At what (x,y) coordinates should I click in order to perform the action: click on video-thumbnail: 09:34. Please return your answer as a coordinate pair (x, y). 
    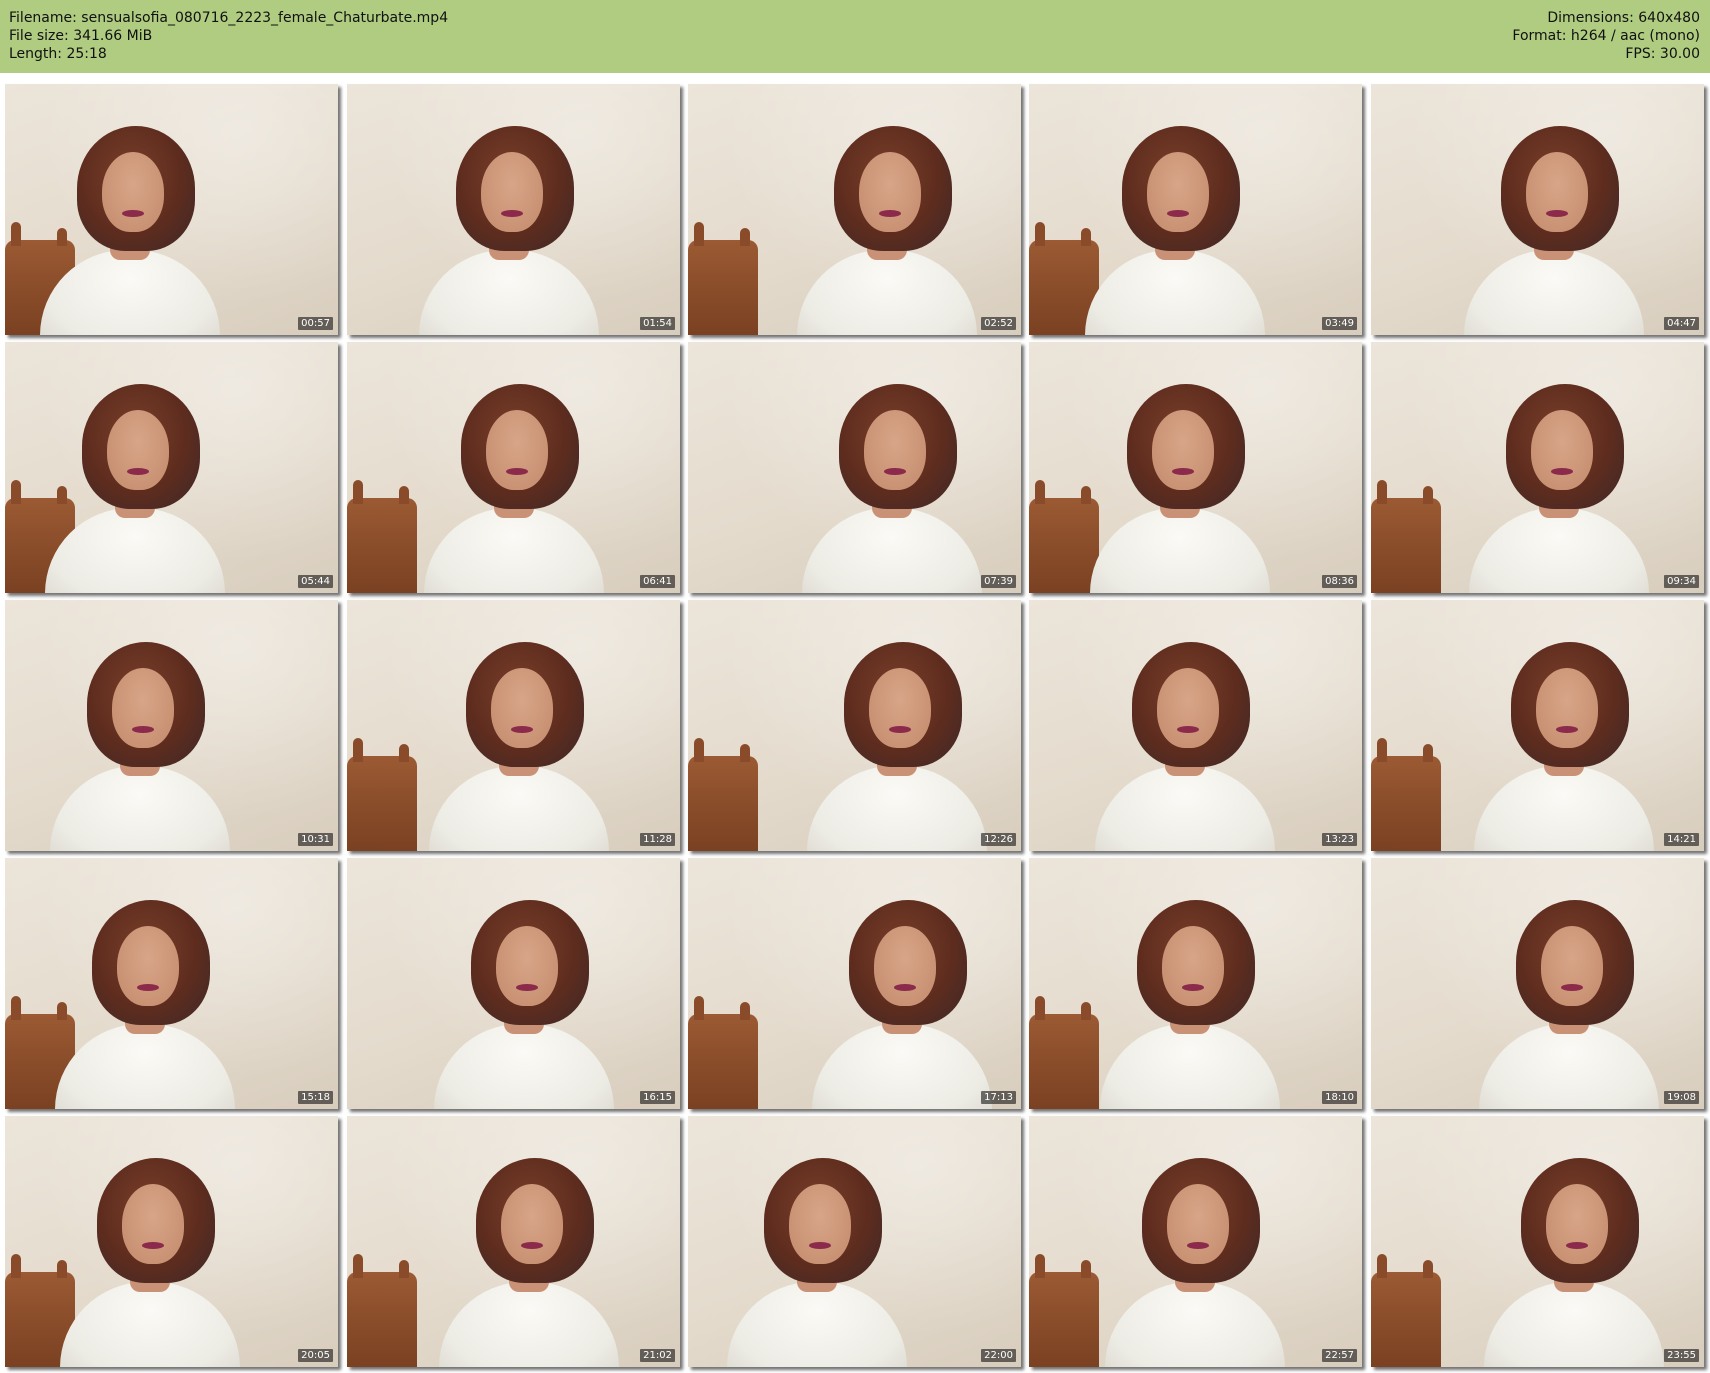
    Looking at the image, I should click on (1537, 467).